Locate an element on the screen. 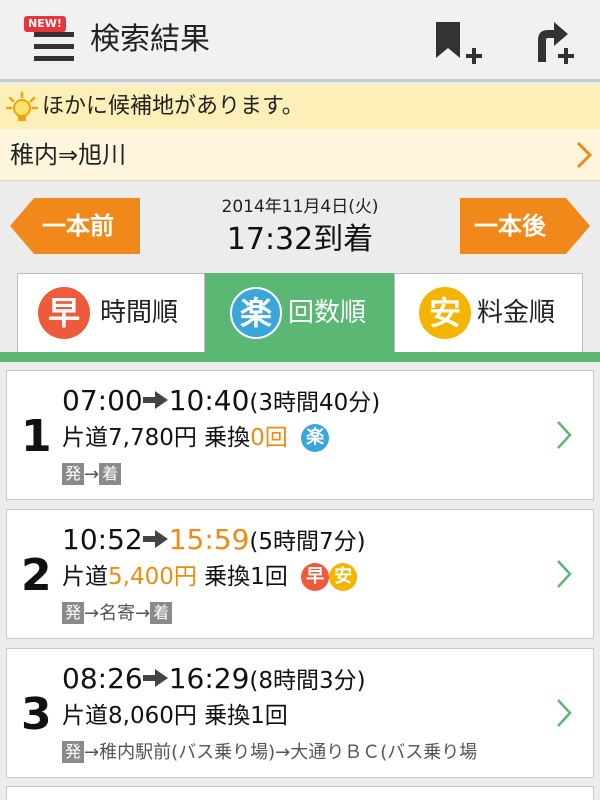 Image resolution: width=600 pixels, height=800 pixels. result-times: 10:52 15:59(5時間7分) is located at coordinates (214, 541).